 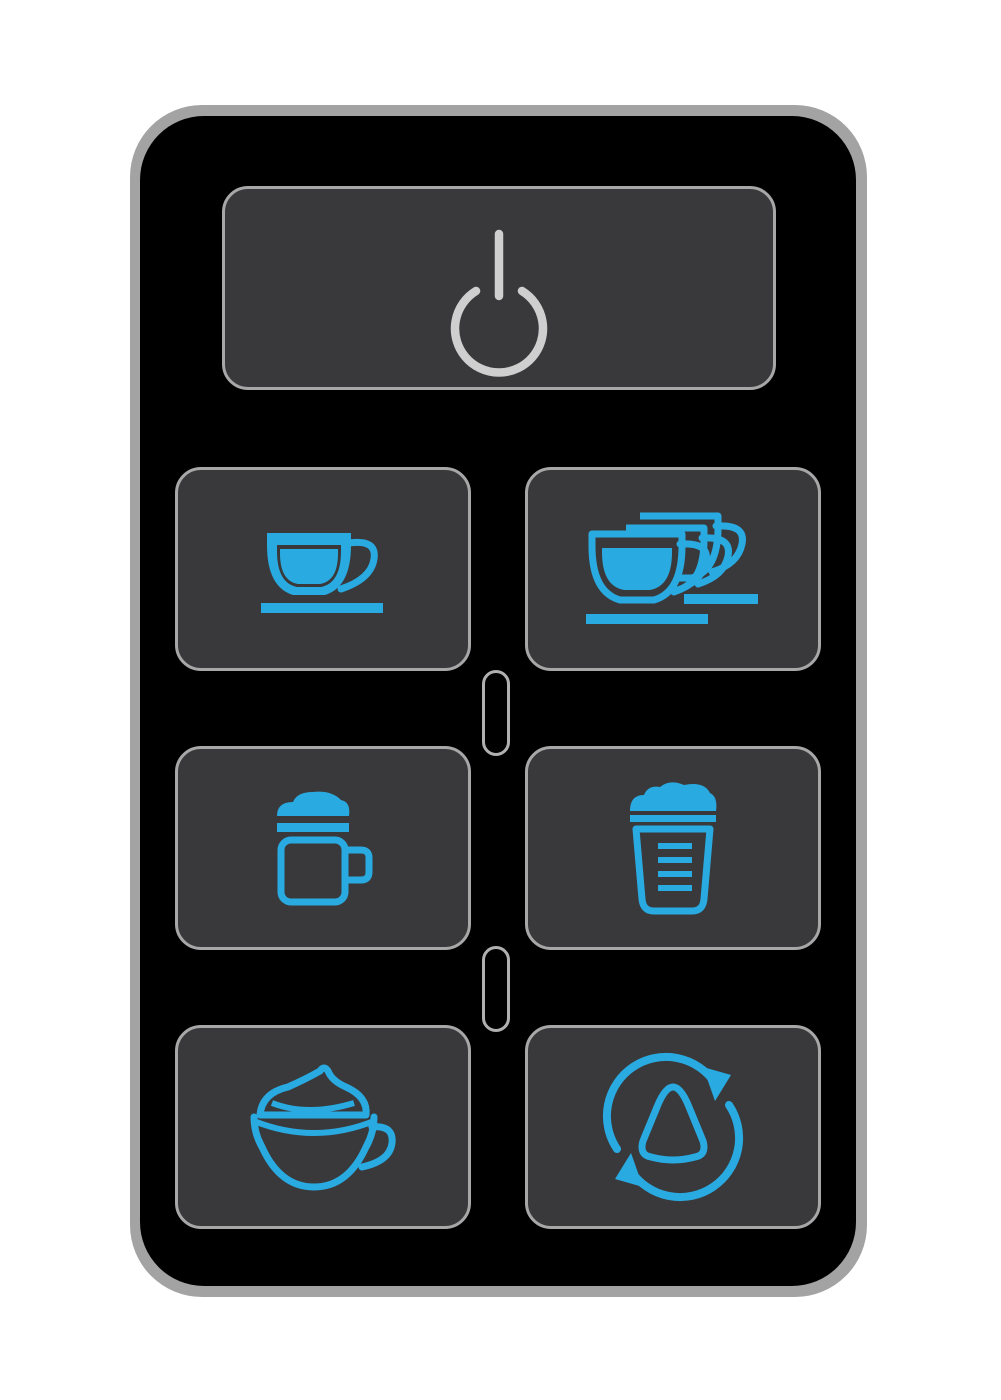 I want to click on power-button, so click(x=499, y=288).